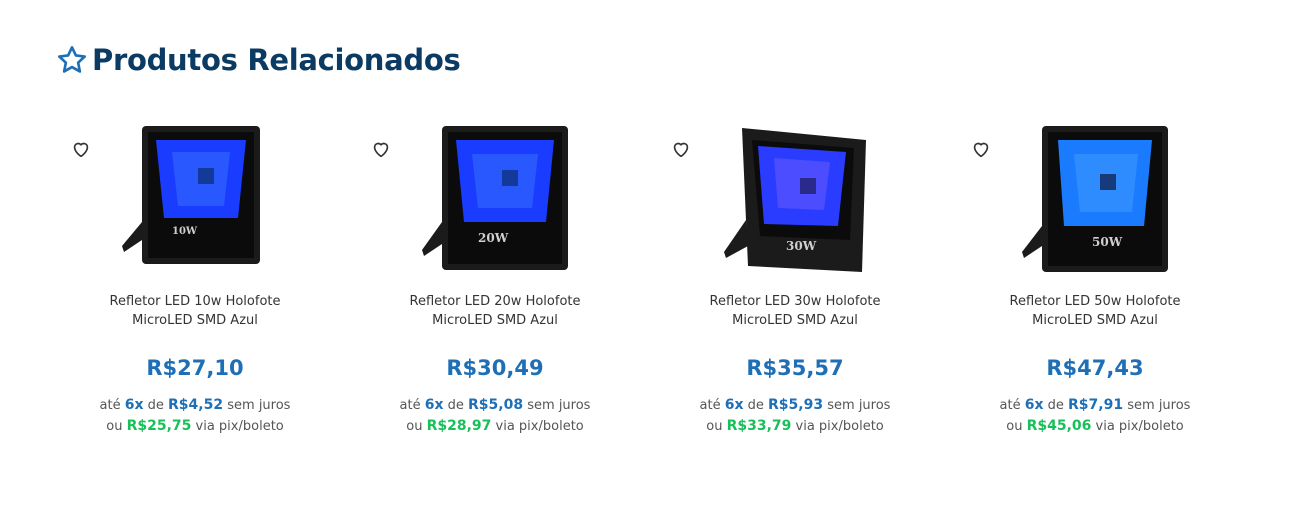 This screenshot has width=1315, height=508. What do you see at coordinates (493, 238) in the screenshot?
I see `watt-label: 20W` at bounding box center [493, 238].